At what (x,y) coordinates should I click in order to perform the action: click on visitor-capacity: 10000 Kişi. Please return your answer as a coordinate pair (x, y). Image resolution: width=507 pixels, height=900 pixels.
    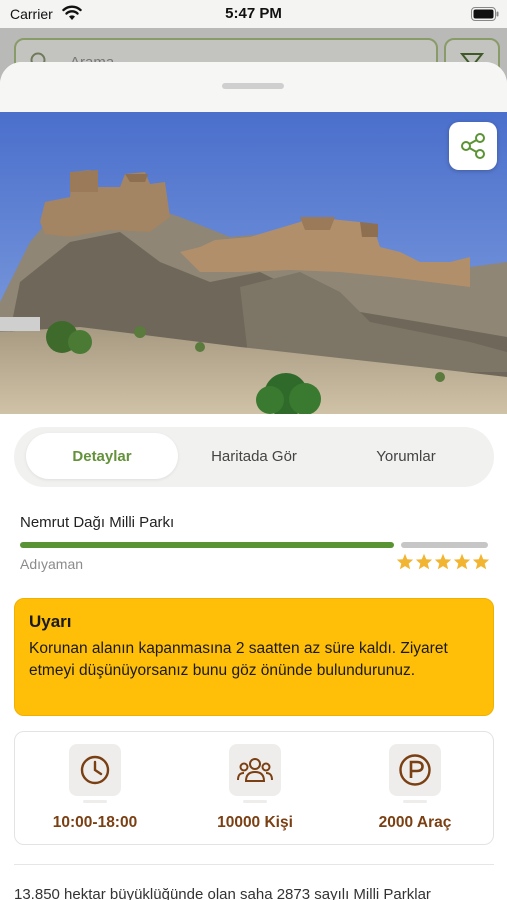
    Looking at the image, I should click on (255, 789).